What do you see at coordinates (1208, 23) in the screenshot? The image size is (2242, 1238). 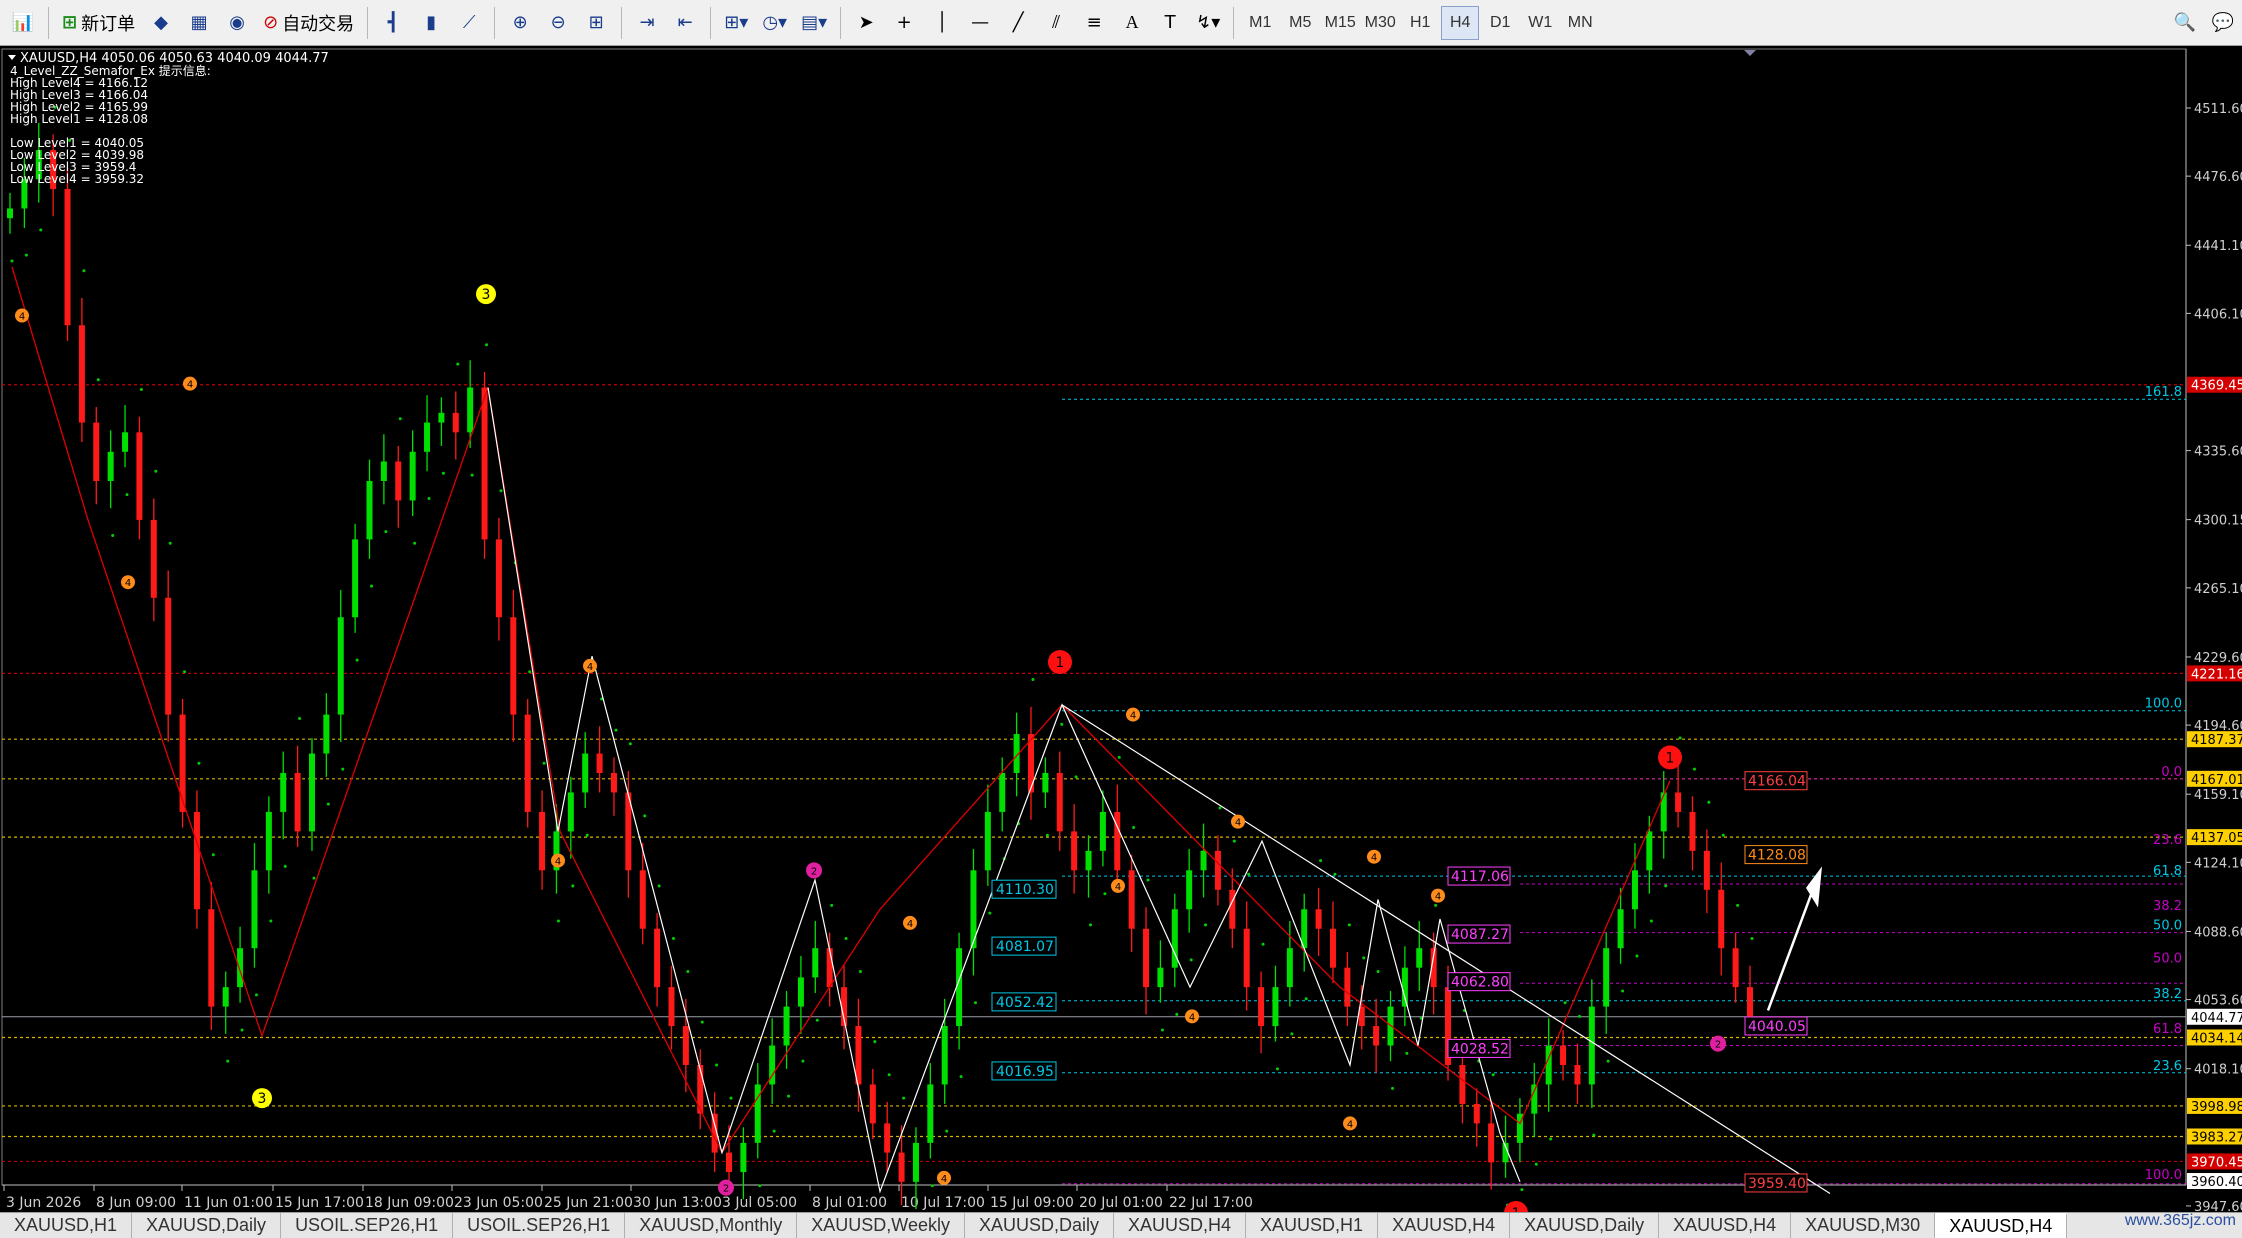 I see `arrows-icon: ↯▾` at bounding box center [1208, 23].